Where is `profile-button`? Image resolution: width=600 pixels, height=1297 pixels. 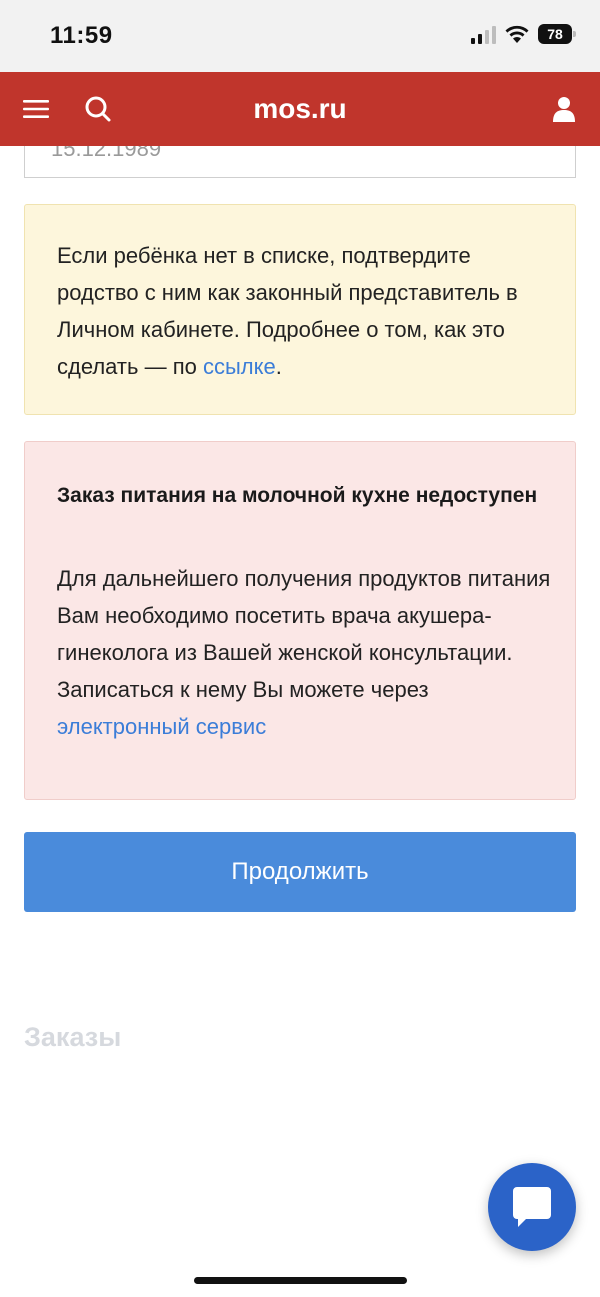 profile-button is located at coordinates (564, 109).